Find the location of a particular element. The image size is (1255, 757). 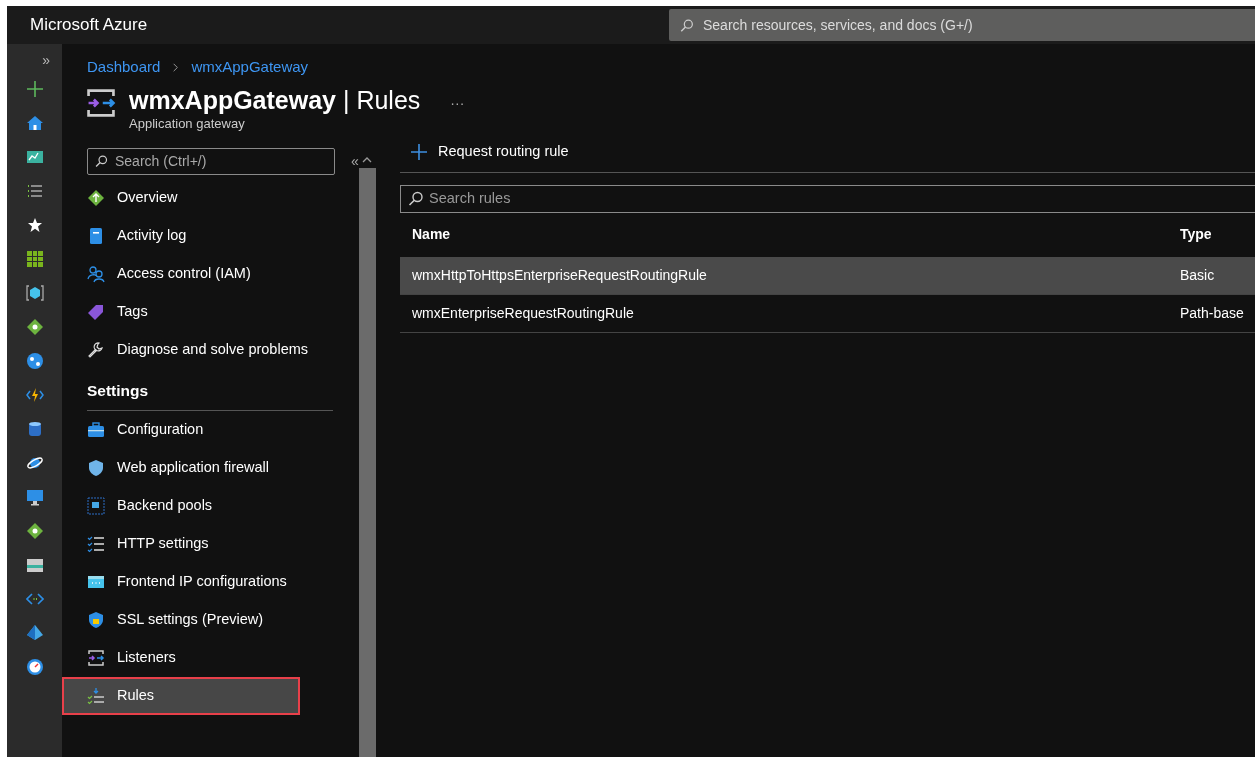

menu-item: Frontend IP configurations is located at coordinates (210, 581).